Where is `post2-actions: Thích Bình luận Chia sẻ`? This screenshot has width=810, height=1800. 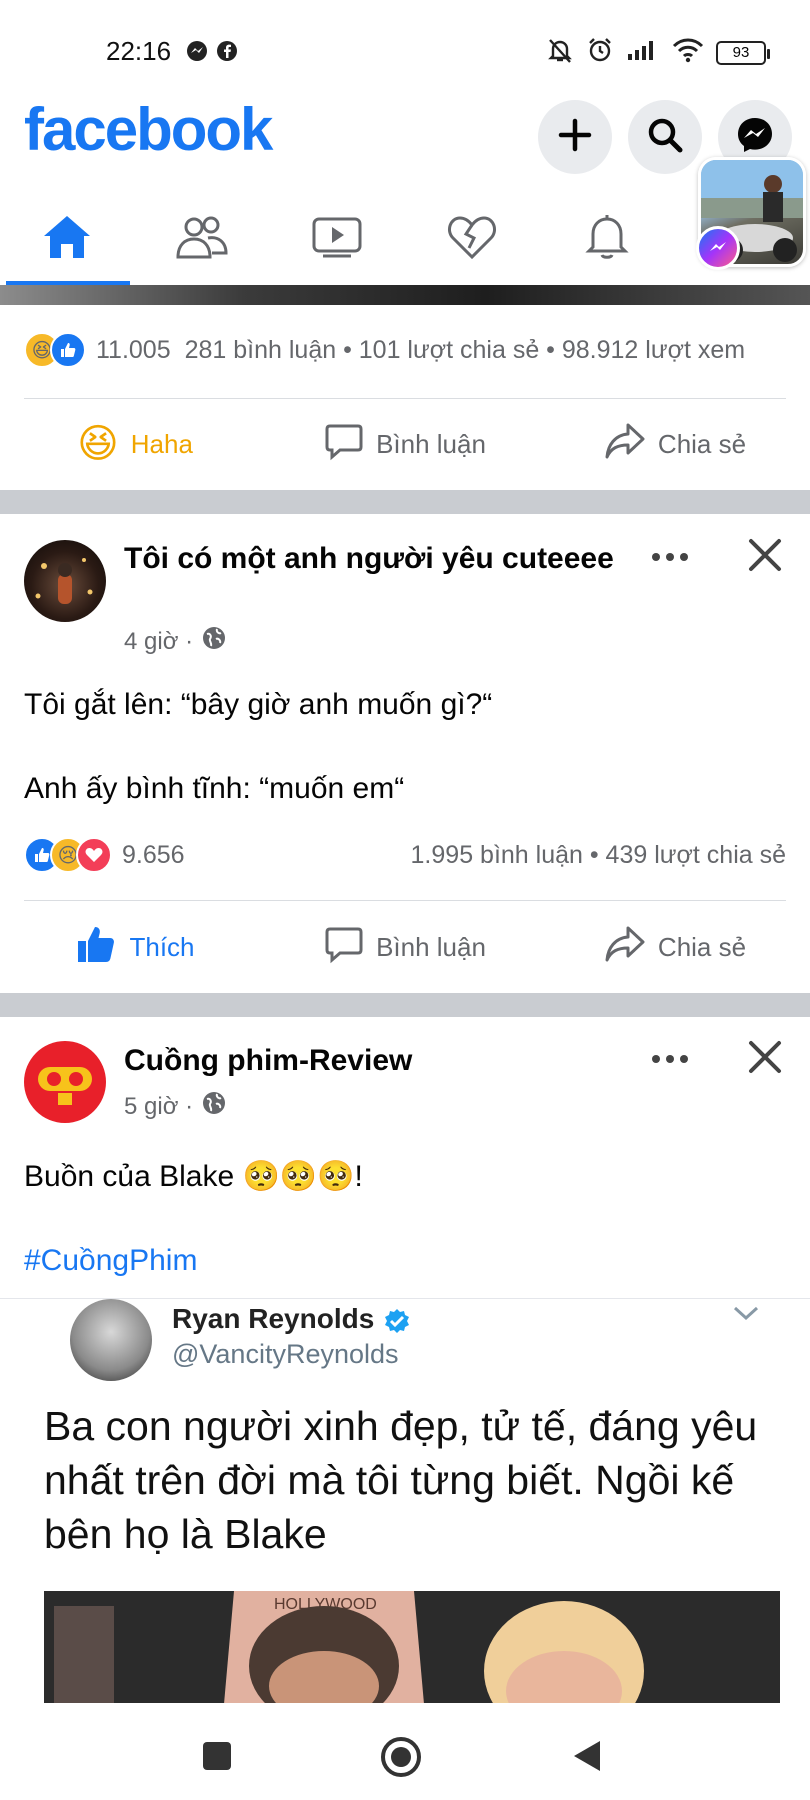
post2-actions: Thích Bình luận Chia sẻ is located at coordinates (405, 947).